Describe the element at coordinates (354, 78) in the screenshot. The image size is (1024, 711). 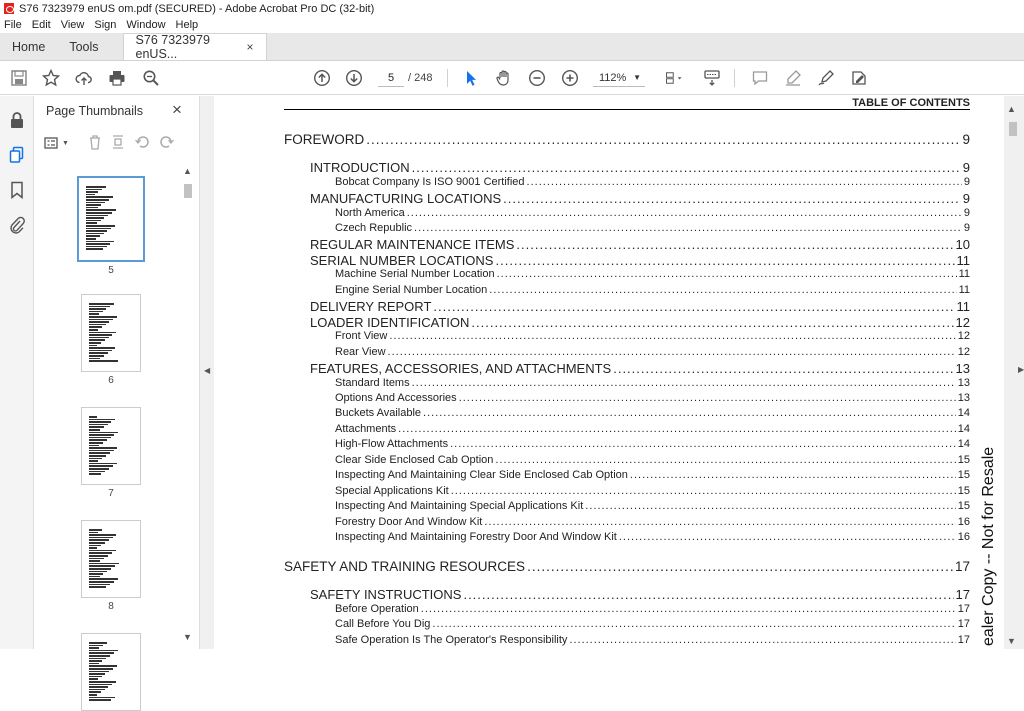
I see `next-page-icon` at that location.